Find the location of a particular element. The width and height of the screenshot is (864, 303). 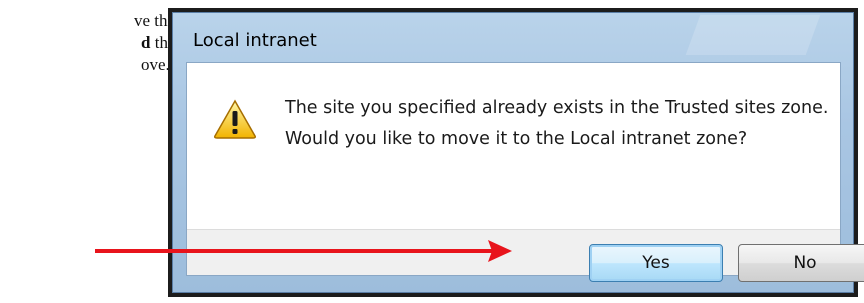

warning-icon is located at coordinates (235, 119).